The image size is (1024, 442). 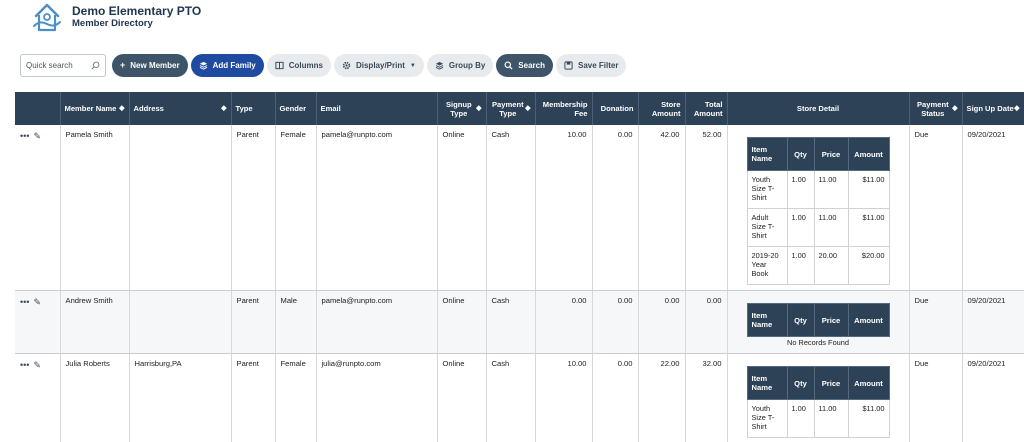 I want to click on address-header-label: Address, so click(x=148, y=108).